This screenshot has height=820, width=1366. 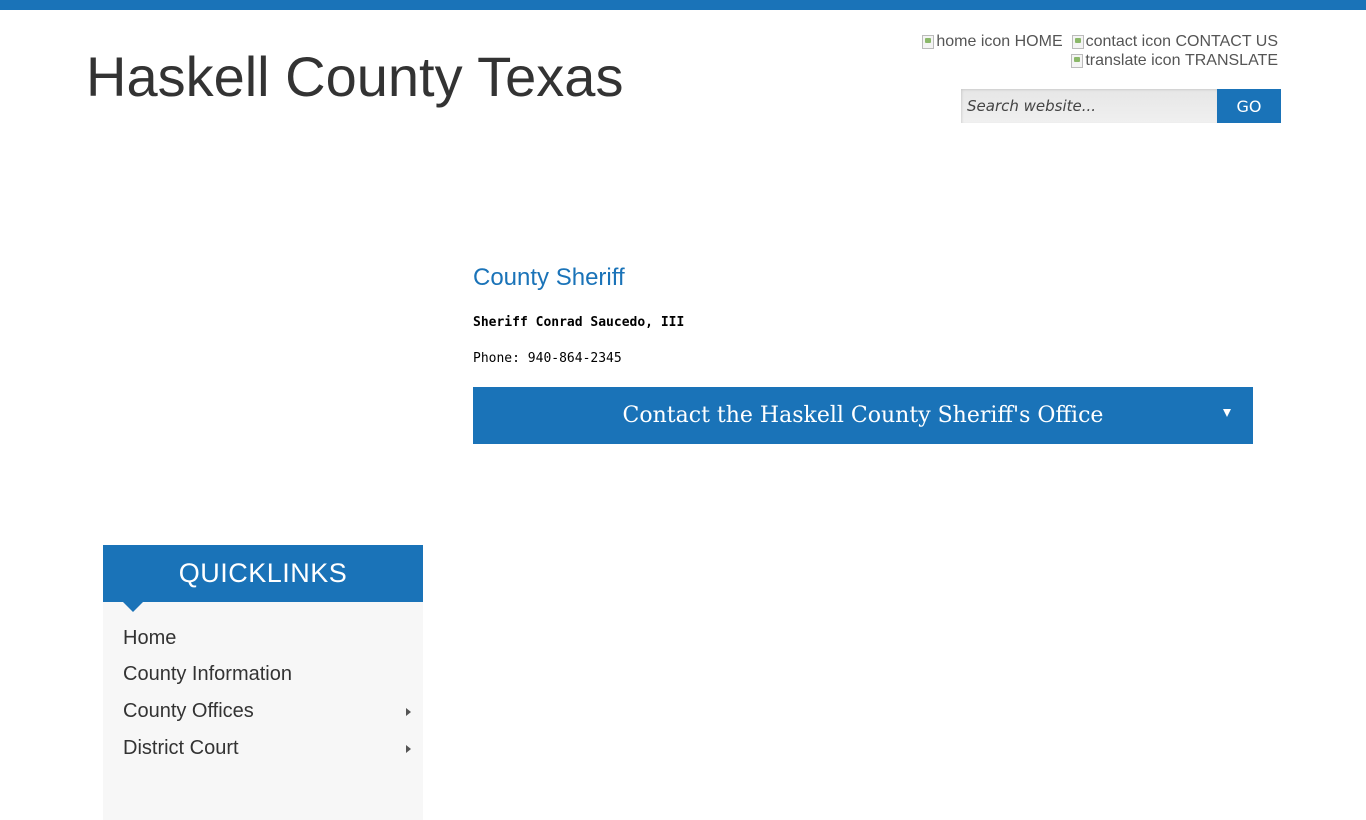 What do you see at coordinates (181, 748) in the screenshot?
I see `quicklink-label: District Court` at bounding box center [181, 748].